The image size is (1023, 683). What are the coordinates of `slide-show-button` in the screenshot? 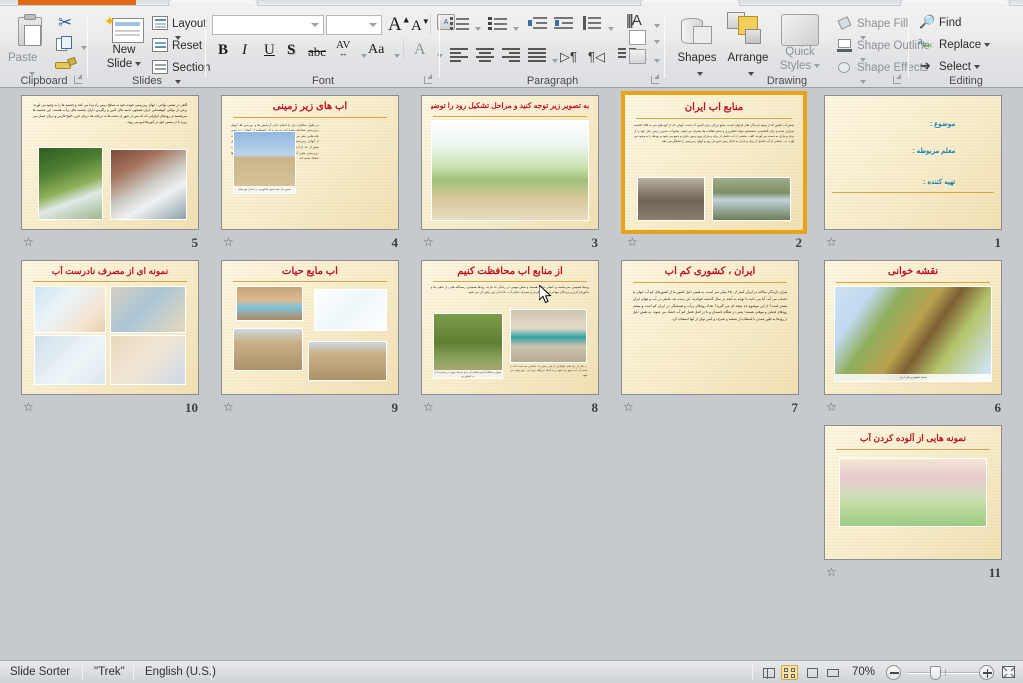 It's located at (832, 672).